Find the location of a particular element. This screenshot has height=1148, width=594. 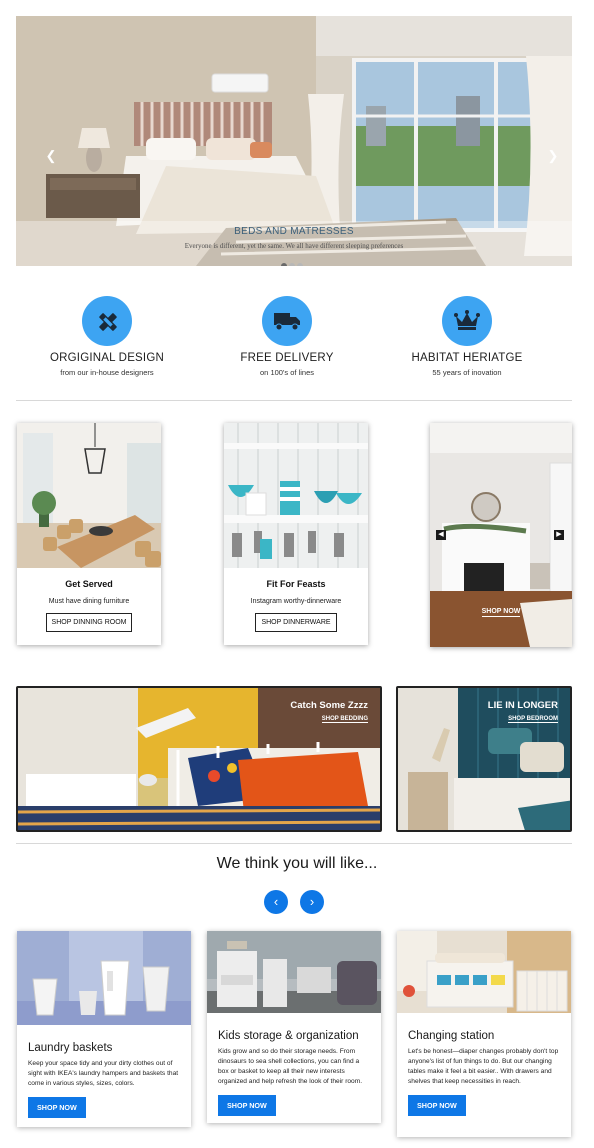

truck-icon is located at coordinates (287, 321).